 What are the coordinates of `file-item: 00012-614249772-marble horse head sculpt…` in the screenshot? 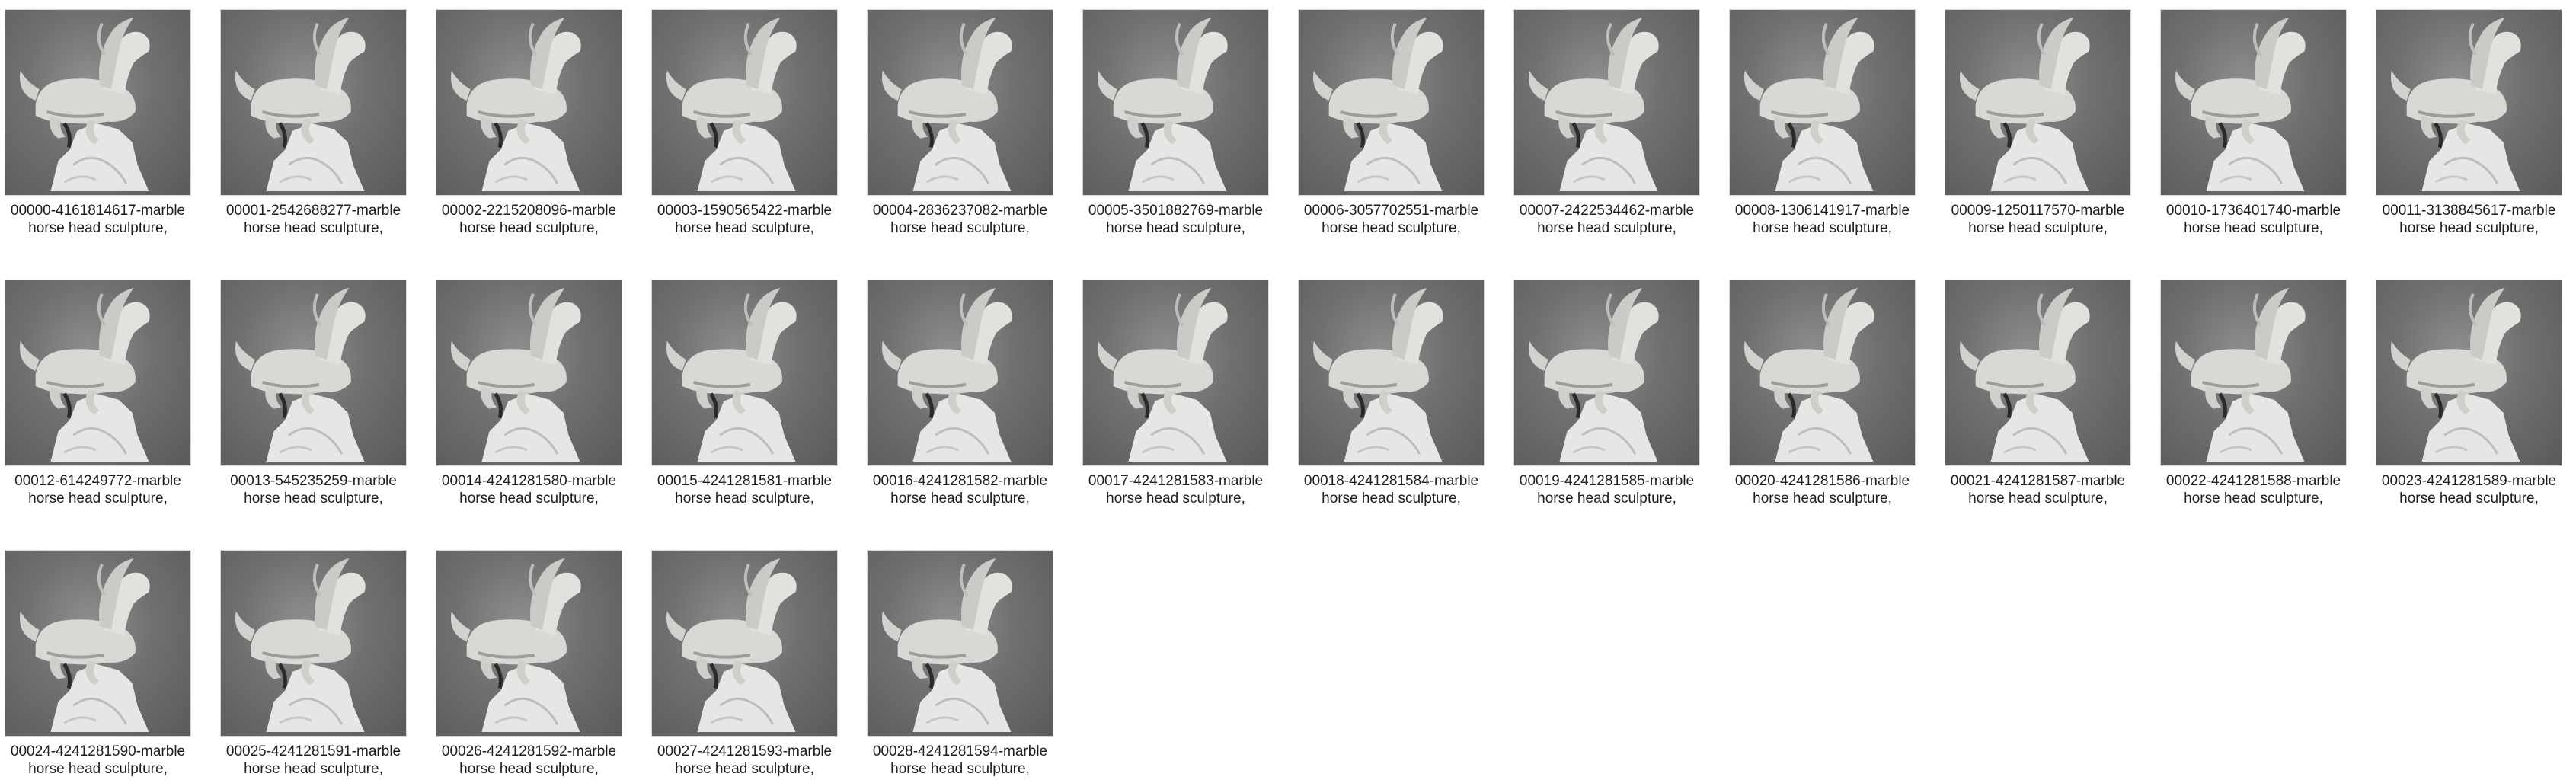 It's located at (98, 393).